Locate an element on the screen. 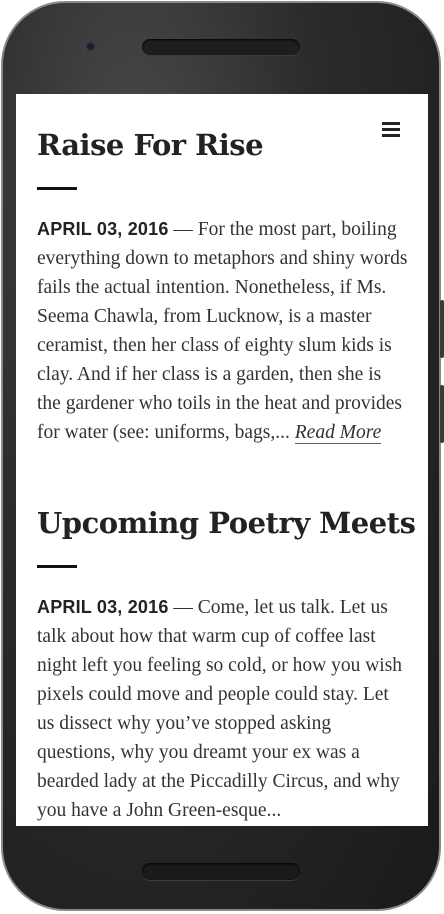 This screenshot has width=444, height=914. post-title: Raise For Rise is located at coordinates (150, 145).